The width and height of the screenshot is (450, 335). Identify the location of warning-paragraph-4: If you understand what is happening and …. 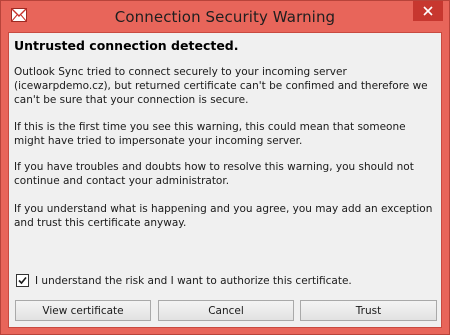
(223, 216).